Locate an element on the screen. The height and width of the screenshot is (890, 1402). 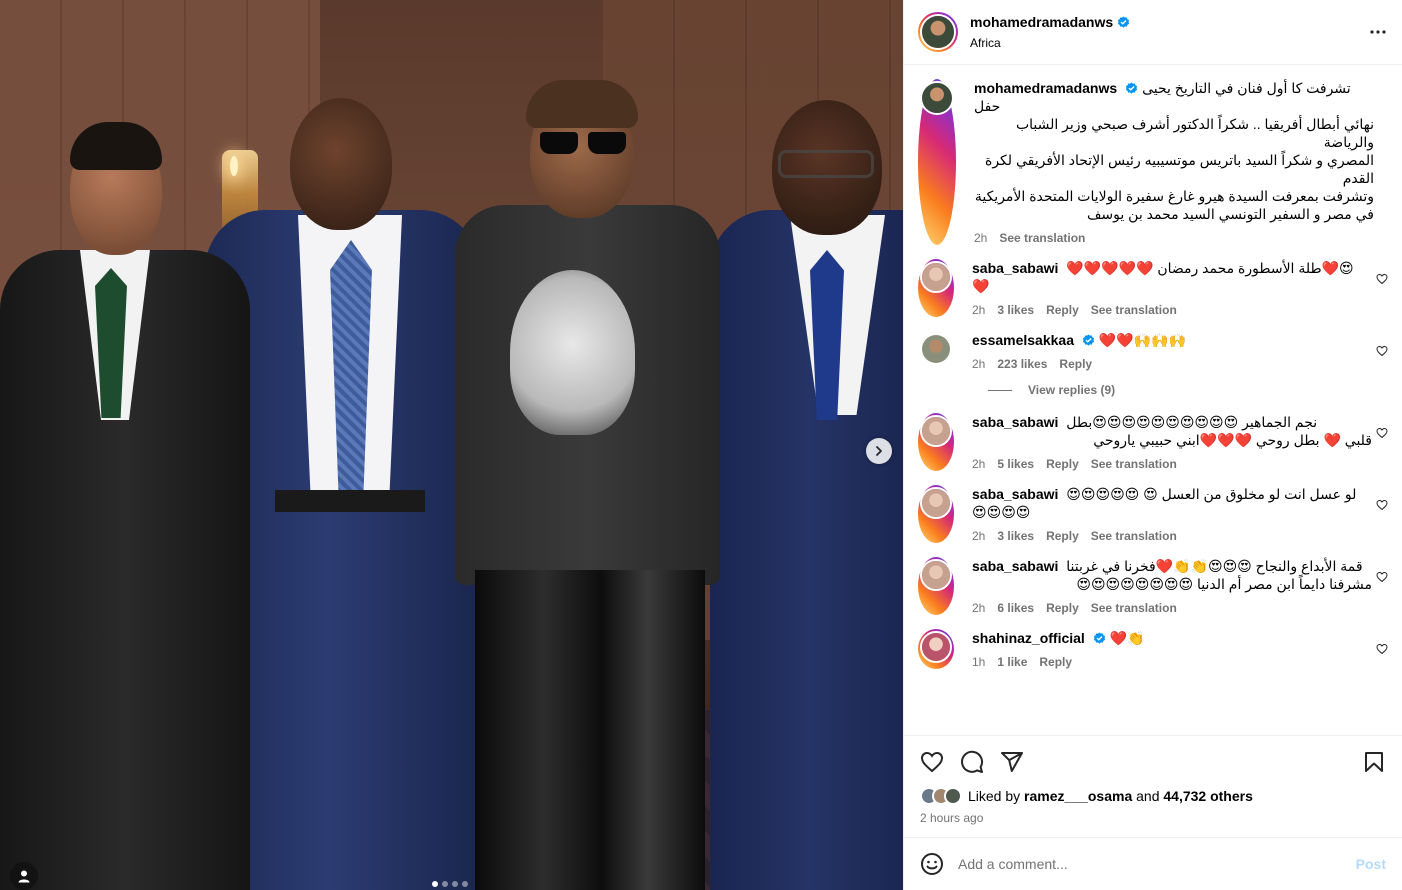
add-comment-bar: Post is located at coordinates (1153, 863).